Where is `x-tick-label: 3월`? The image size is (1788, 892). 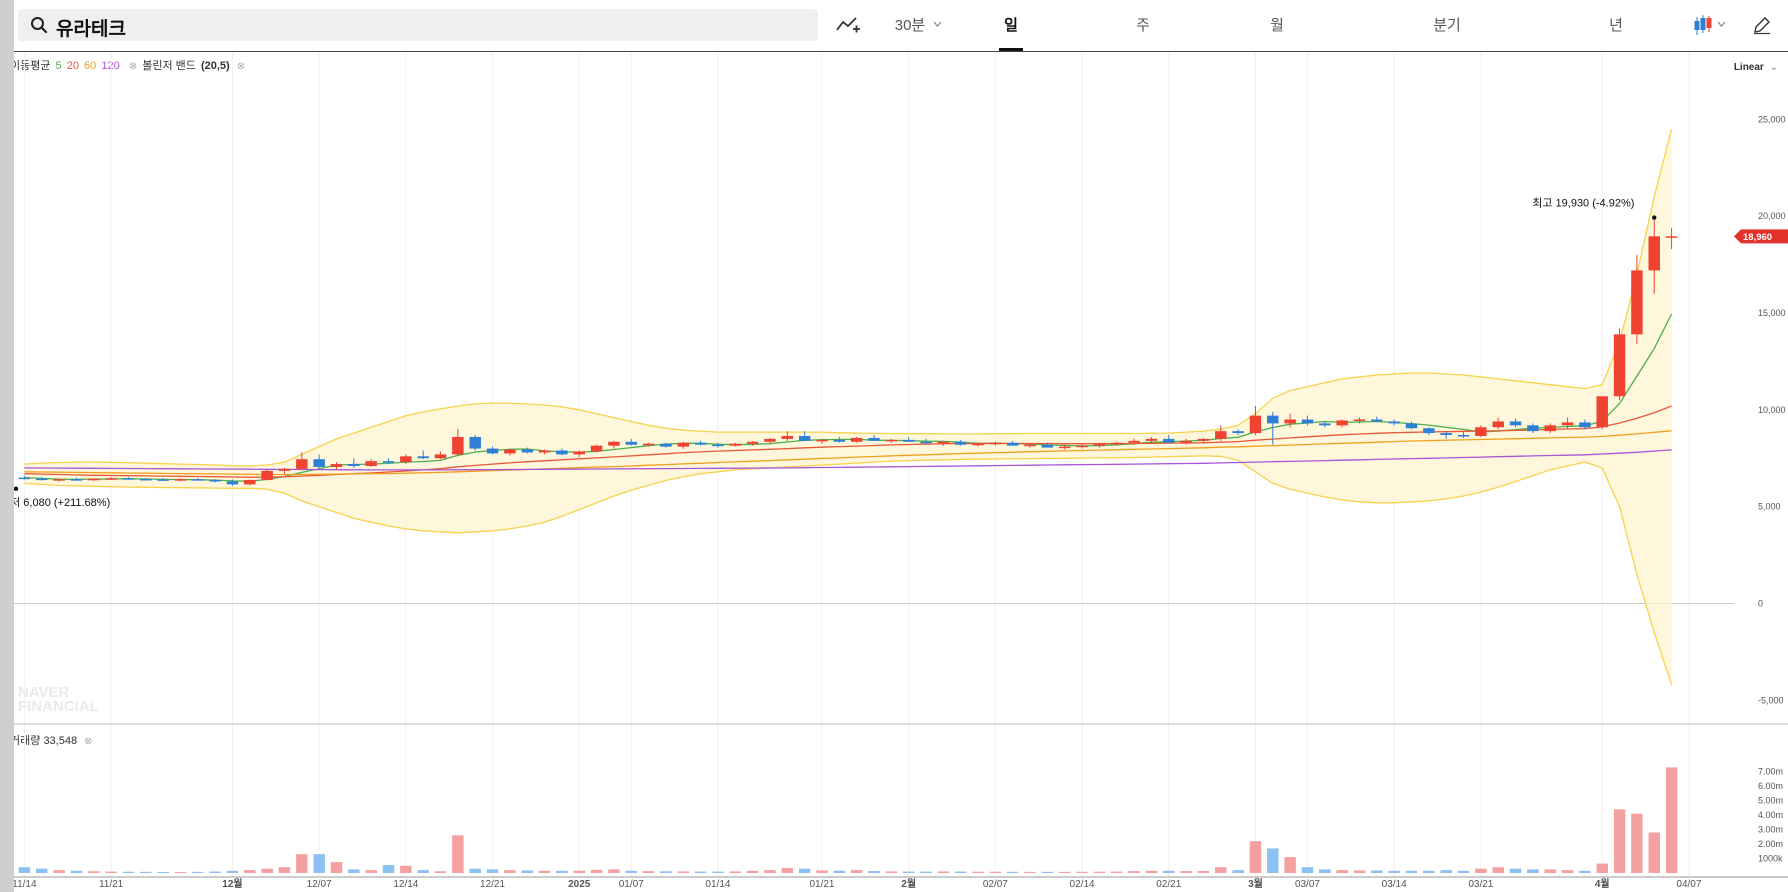
x-tick-label: 3월 is located at coordinates (1255, 884).